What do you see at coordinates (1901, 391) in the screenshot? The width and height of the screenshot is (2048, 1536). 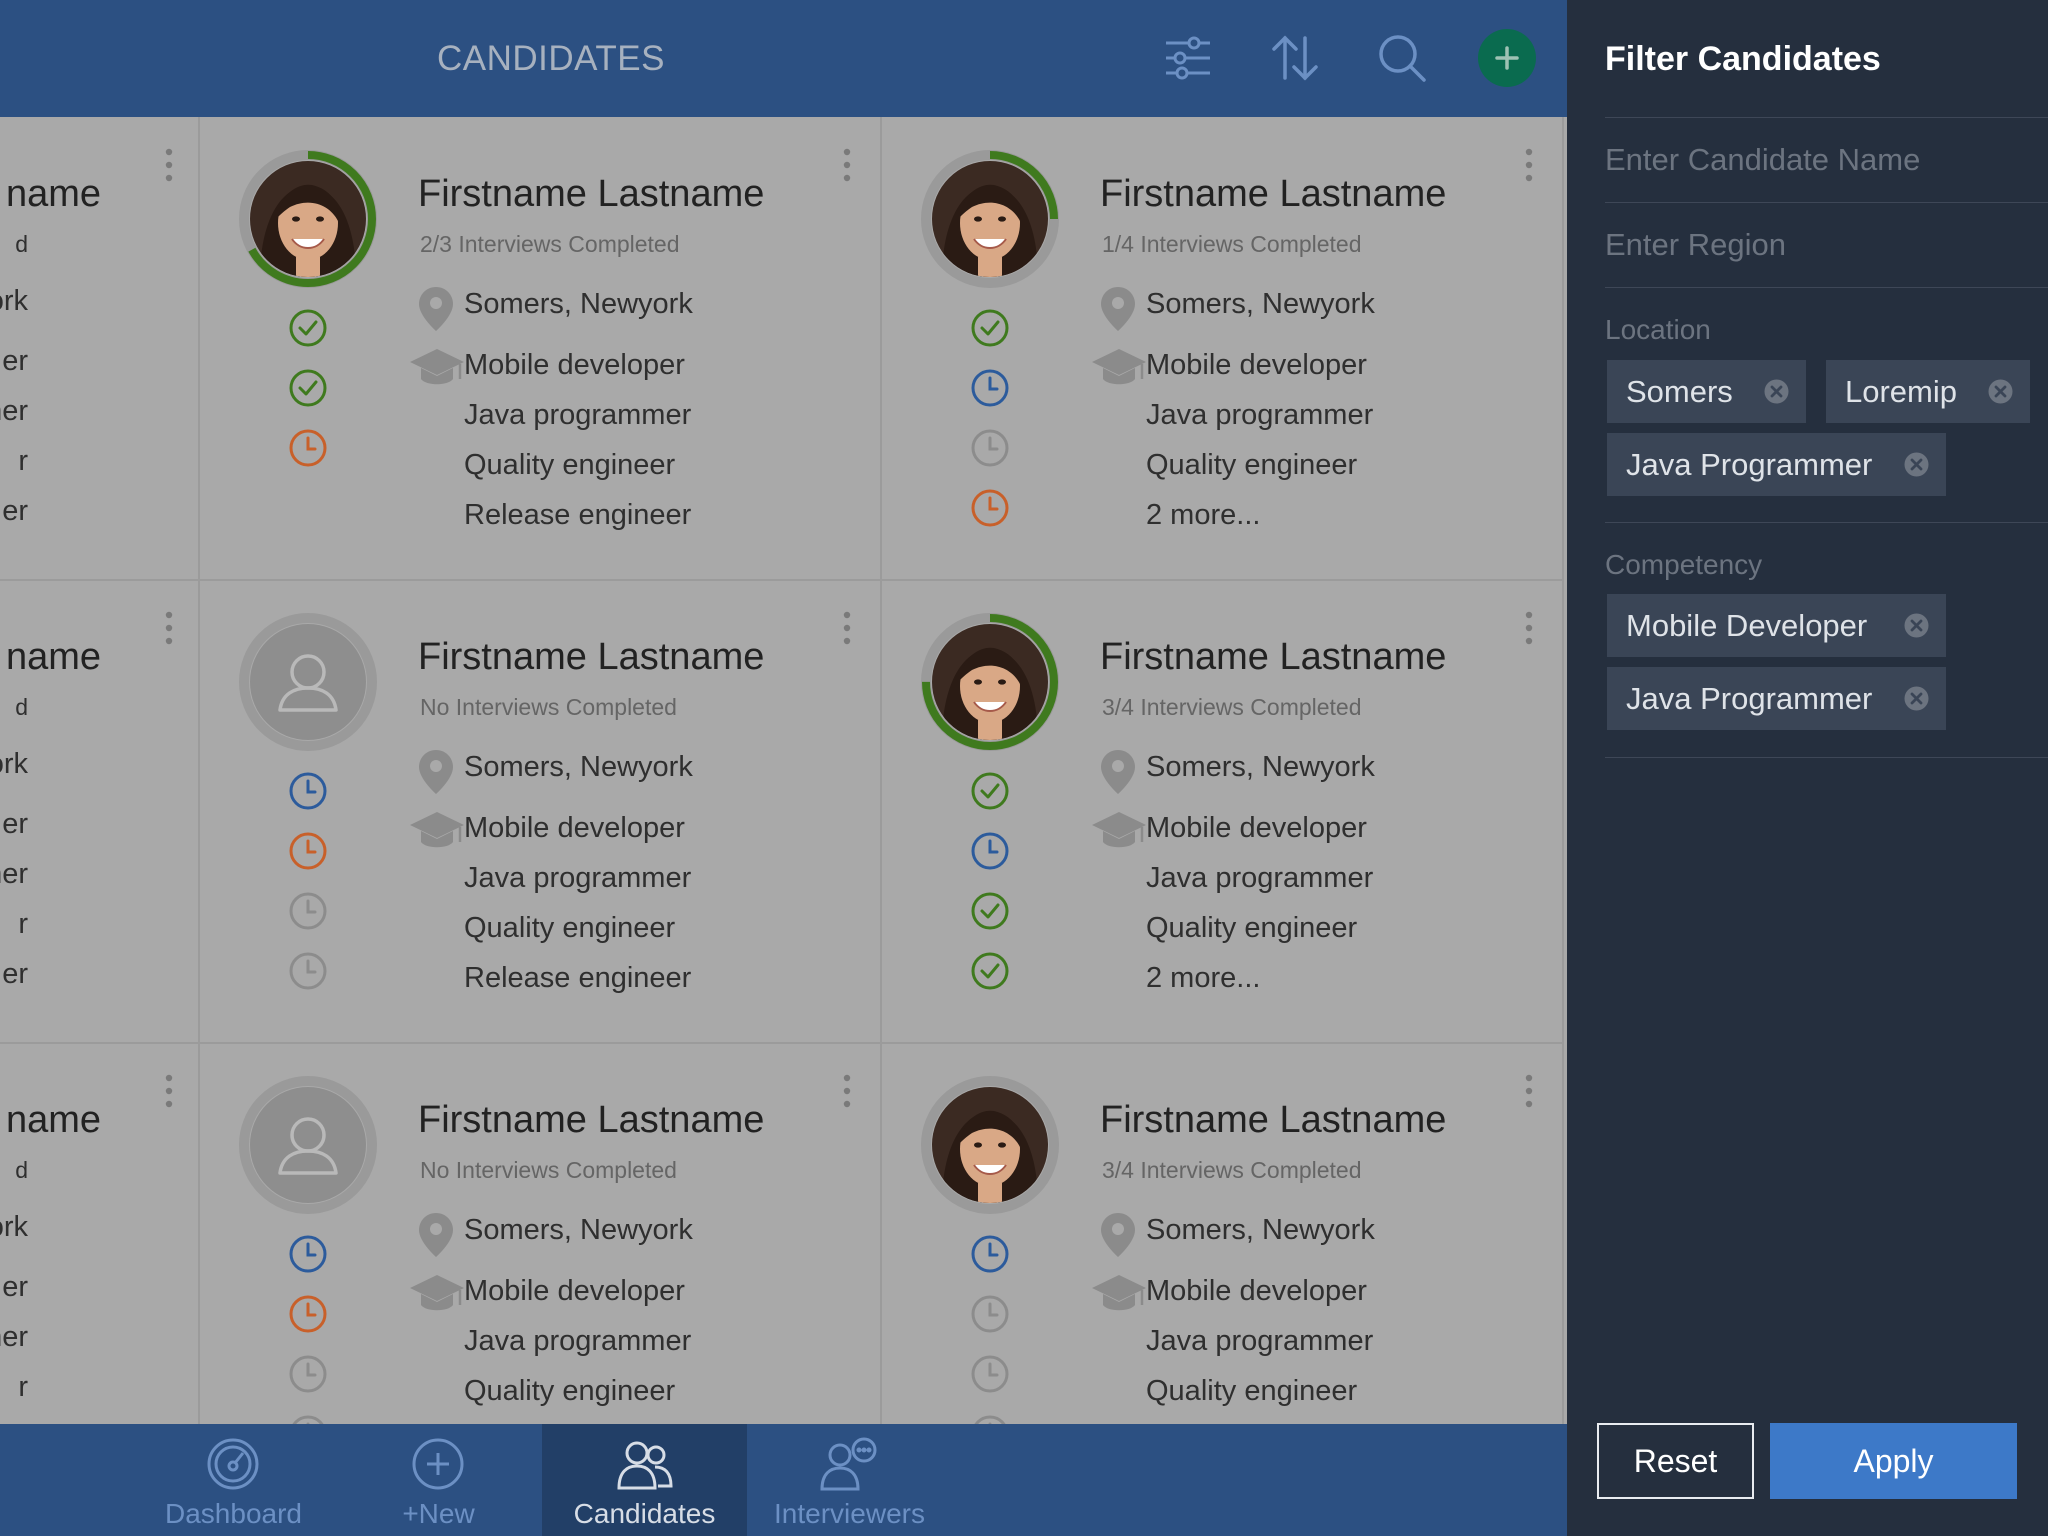 I see `chip-label: Loremip` at bounding box center [1901, 391].